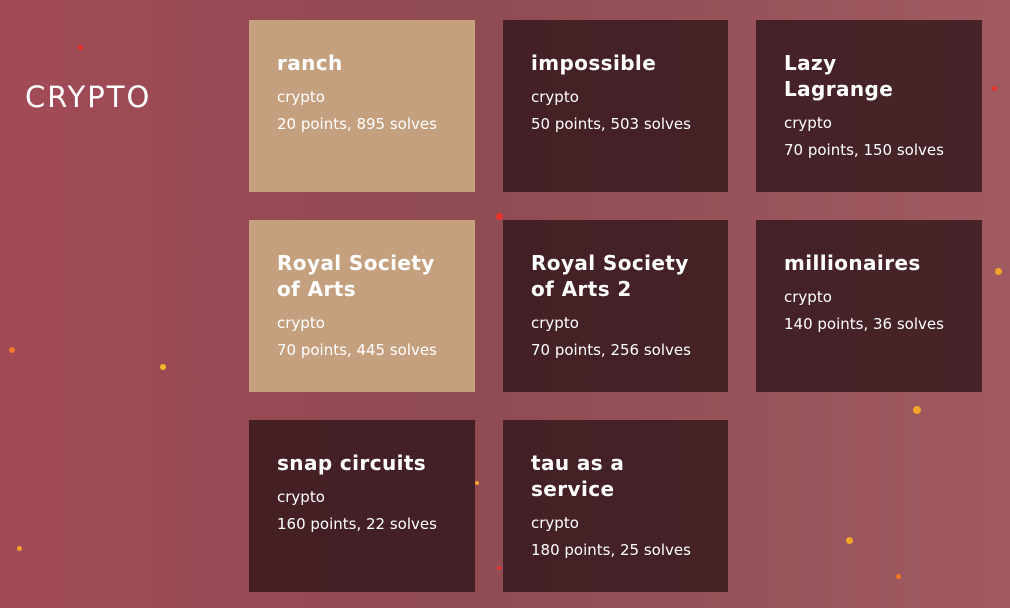 Image resolution: width=1010 pixels, height=608 pixels. Describe the element at coordinates (864, 324) in the screenshot. I see `challenge-points-solves: 140 points, 36 solves` at that location.